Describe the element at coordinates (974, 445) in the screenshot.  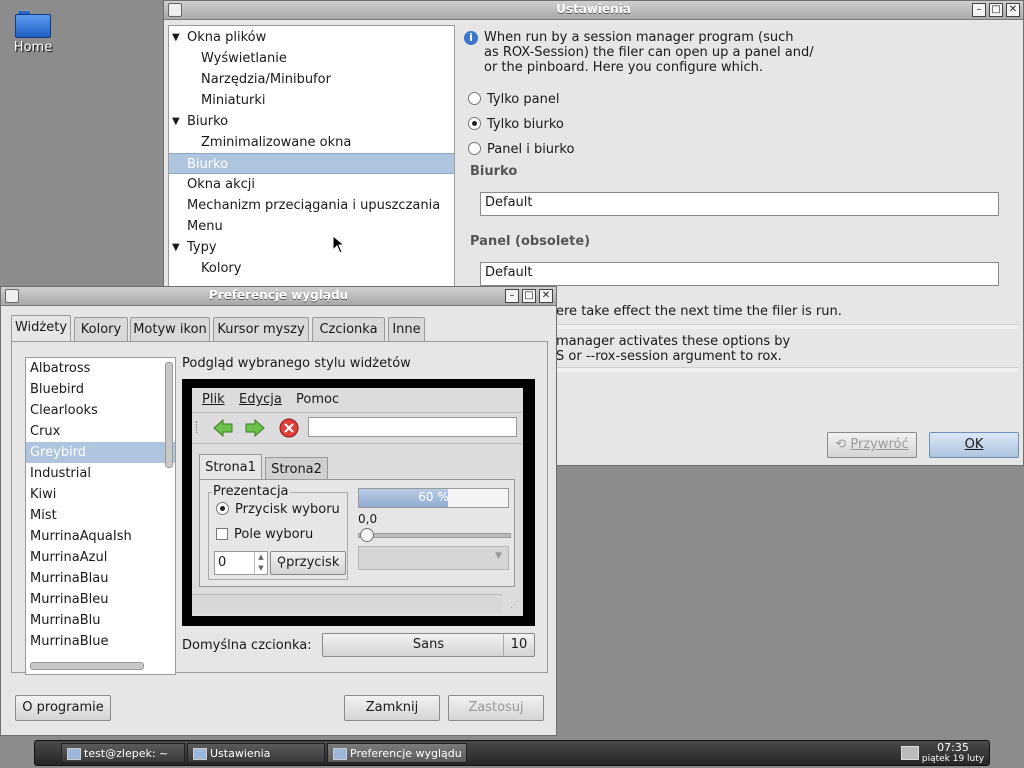
I see `ok-button: OK` at that location.